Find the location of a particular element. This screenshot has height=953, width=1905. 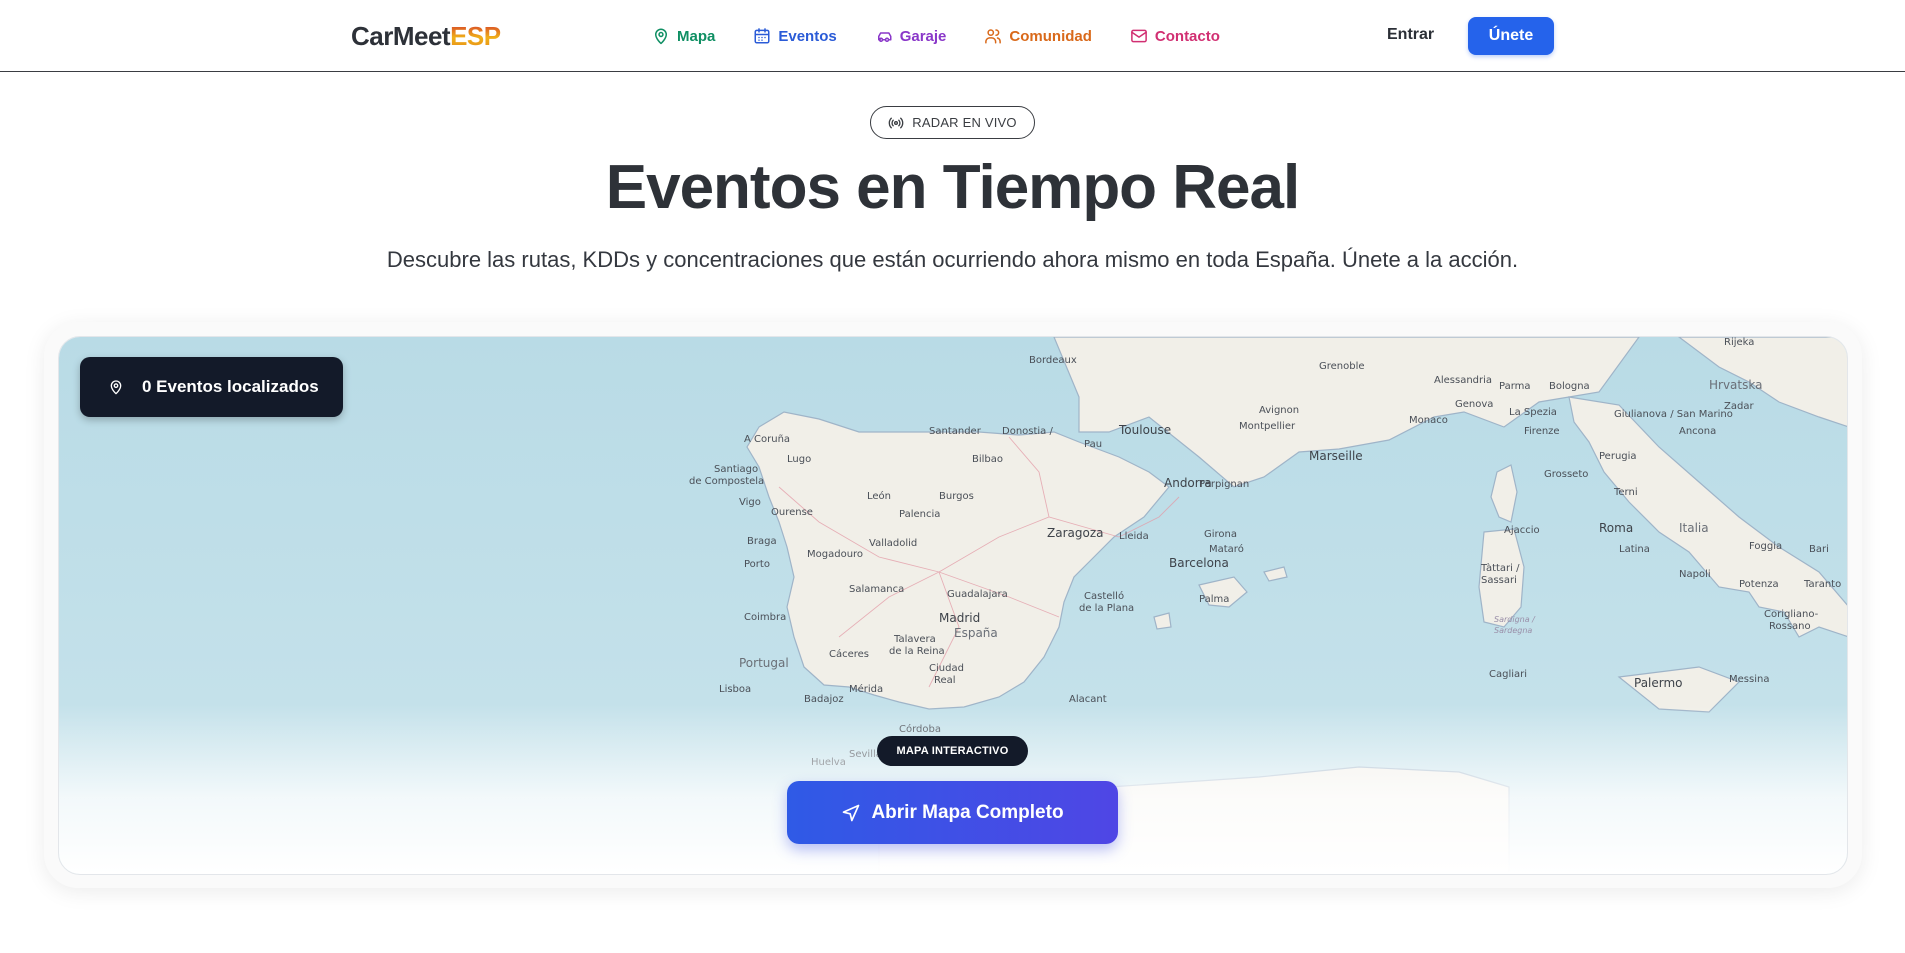

navigation-arrow-icon is located at coordinates (851, 812).